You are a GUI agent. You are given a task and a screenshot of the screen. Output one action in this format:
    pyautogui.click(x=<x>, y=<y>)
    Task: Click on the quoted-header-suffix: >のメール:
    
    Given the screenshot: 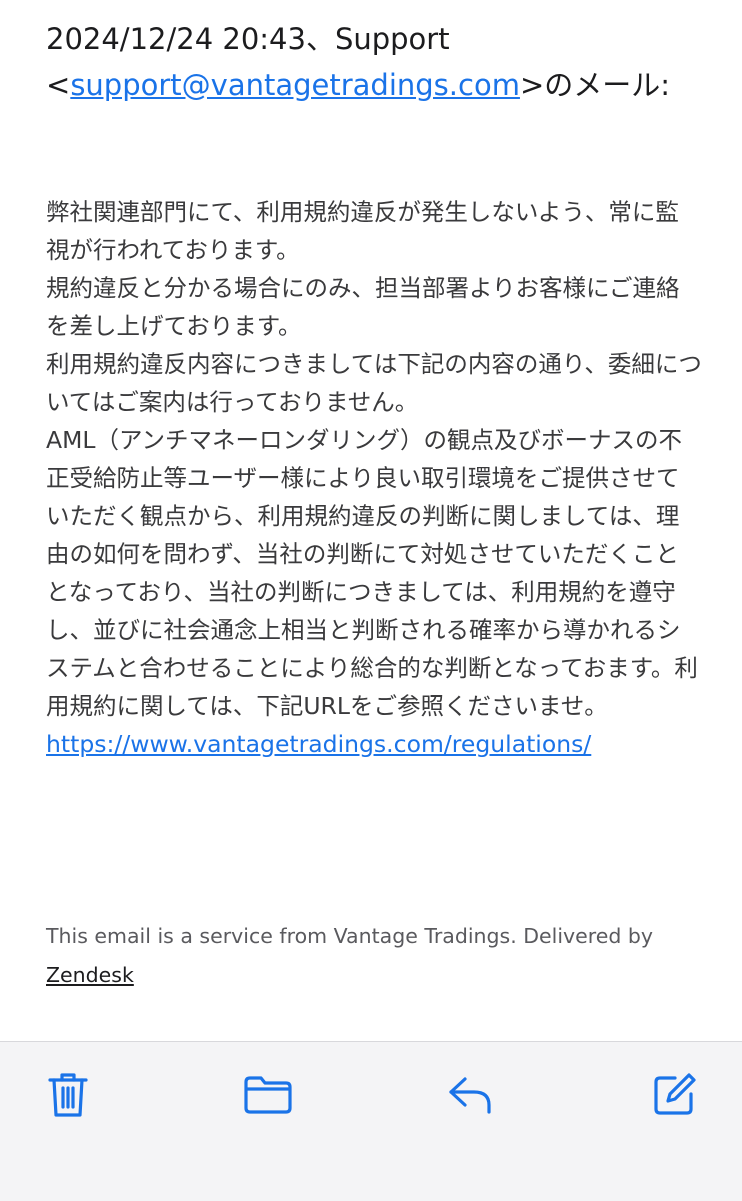 What is the action you would take?
    pyautogui.click(x=595, y=85)
    